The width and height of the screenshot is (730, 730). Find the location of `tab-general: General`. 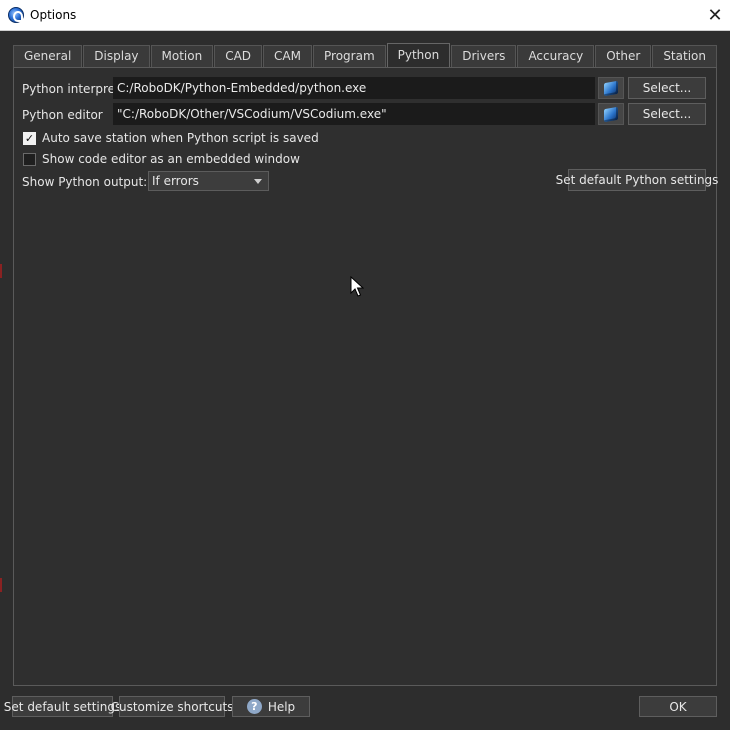

tab-general: General is located at coordinates (48, 56).